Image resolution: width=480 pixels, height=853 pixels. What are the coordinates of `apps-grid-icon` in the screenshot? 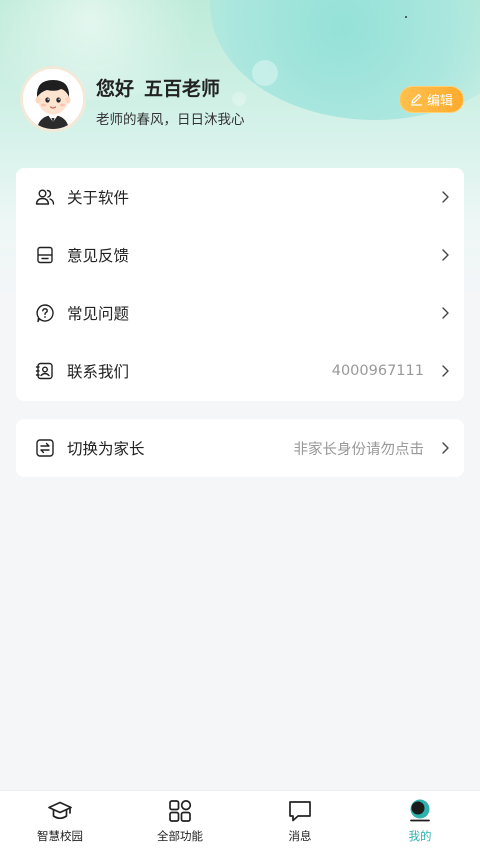 It's located at (180, 811).